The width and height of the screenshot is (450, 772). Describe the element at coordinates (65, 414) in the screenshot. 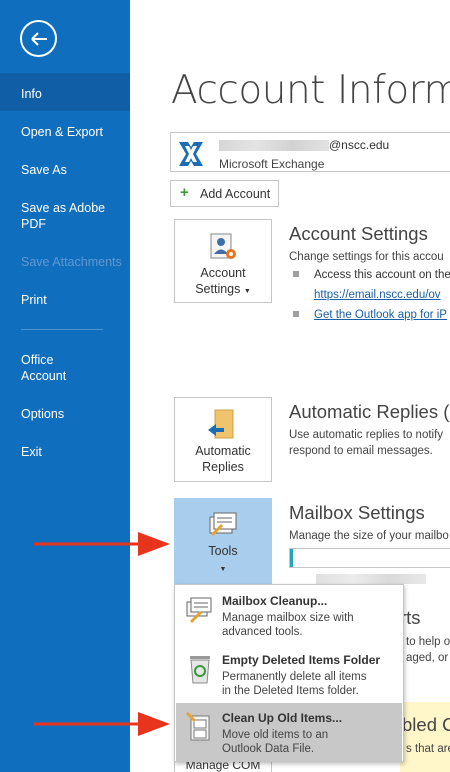

I see `nav-item-options: Options` at that location.